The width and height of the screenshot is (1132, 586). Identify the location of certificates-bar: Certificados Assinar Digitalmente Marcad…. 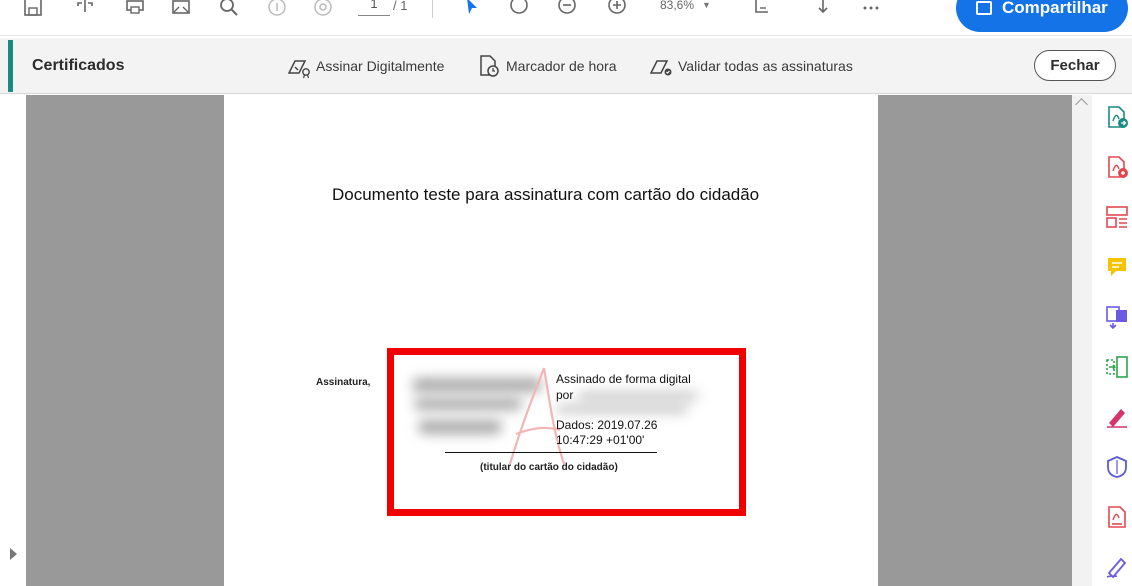
(566, 66).